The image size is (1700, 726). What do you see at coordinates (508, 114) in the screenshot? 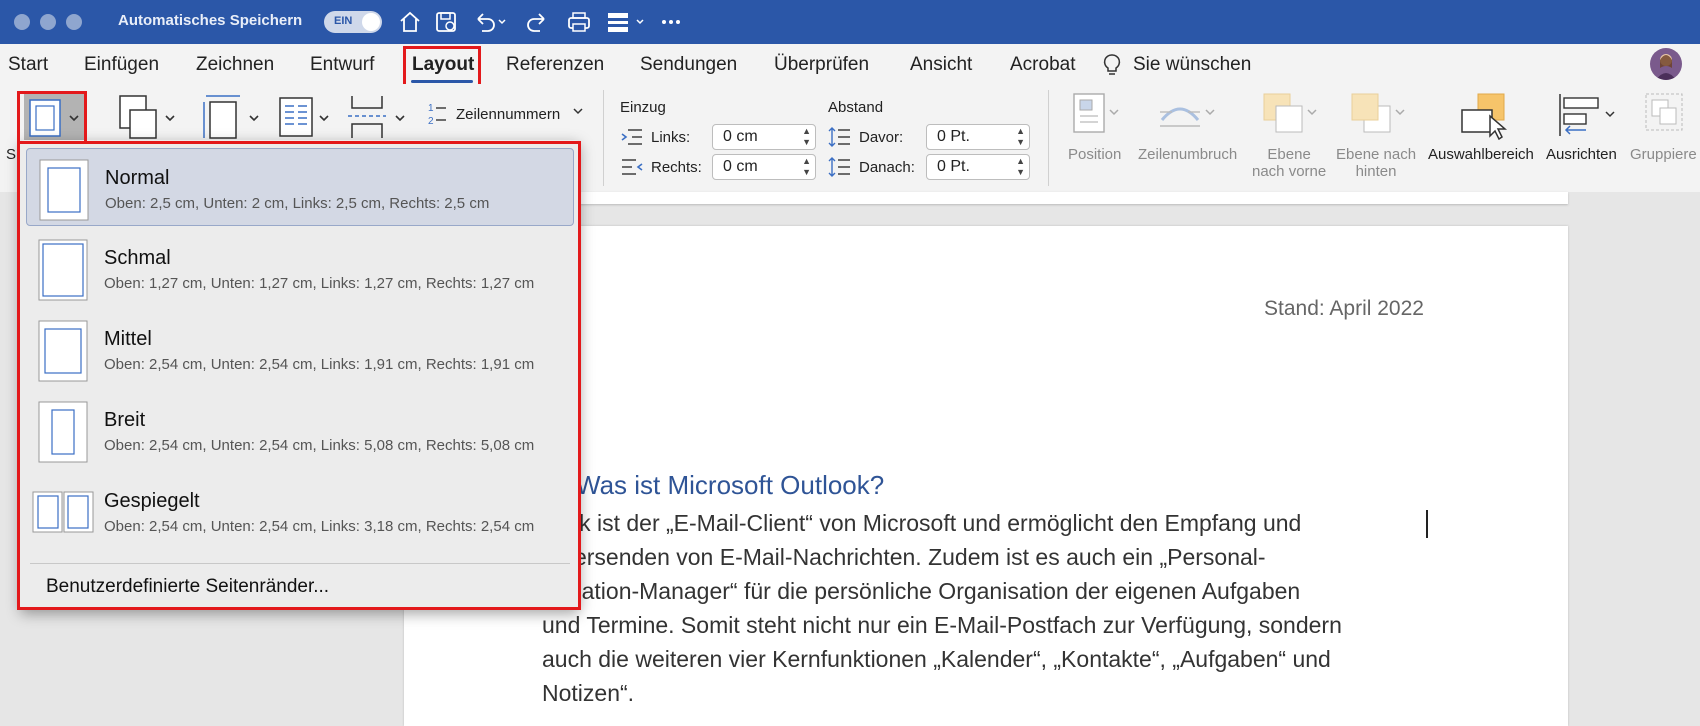
I see `line-numbers-button: Zeilennummern` at bounding box center [508, 114].